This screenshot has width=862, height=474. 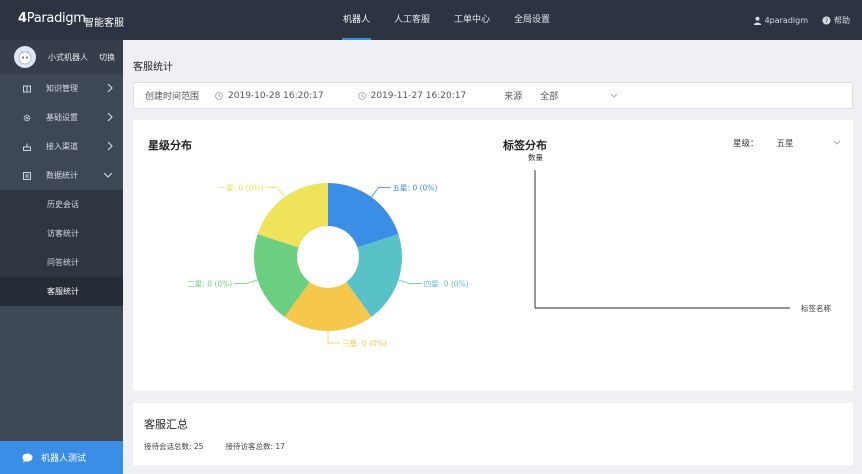 I want to click on nav-human-service: 人工客服, so click(x=412, y=20).